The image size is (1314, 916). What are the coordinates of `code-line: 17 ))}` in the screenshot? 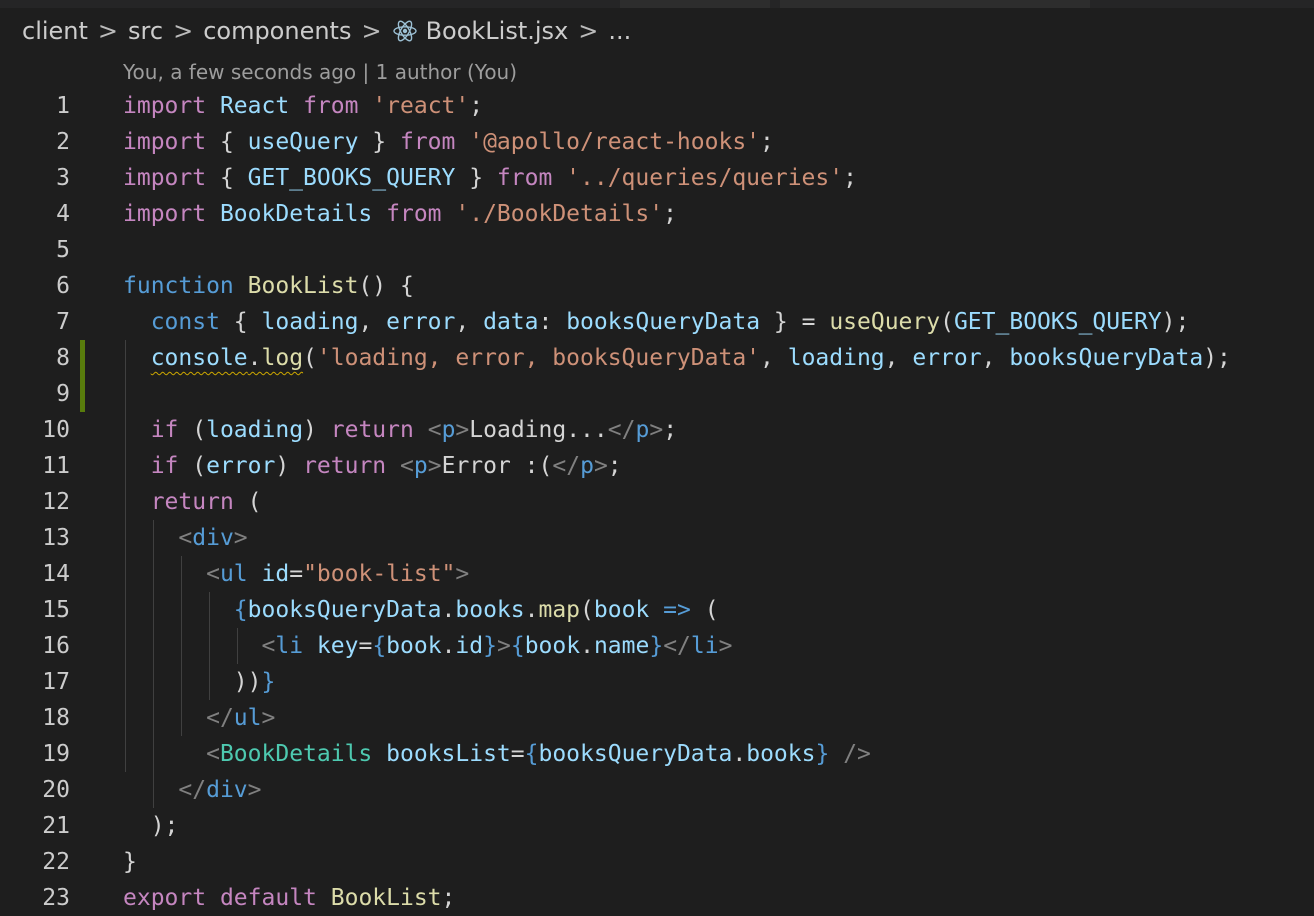 It's located at (657, 682).